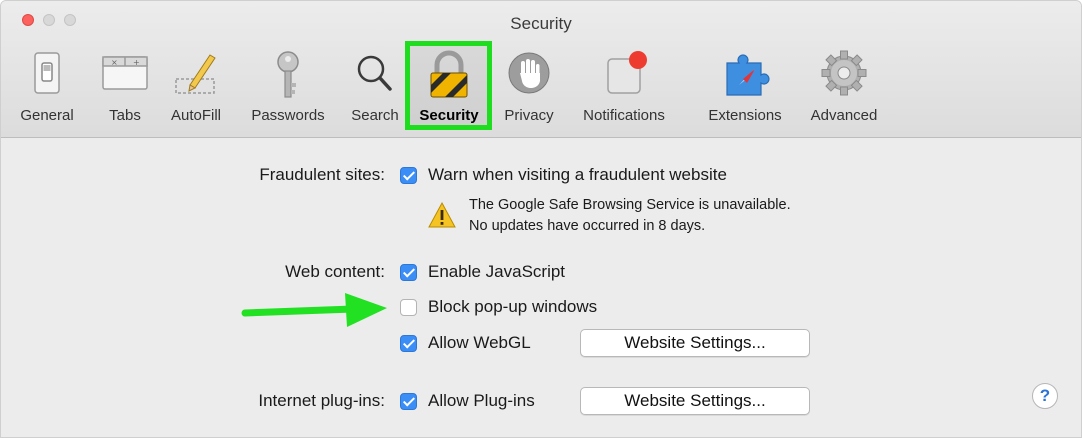 The height and width of the screenshot is (438, 1082). What do you see at coordinates (322, 174) in the screenshot?
I see `fraudulent-sites-label: Fraudulent sites:` at bounding box center [322, 174].